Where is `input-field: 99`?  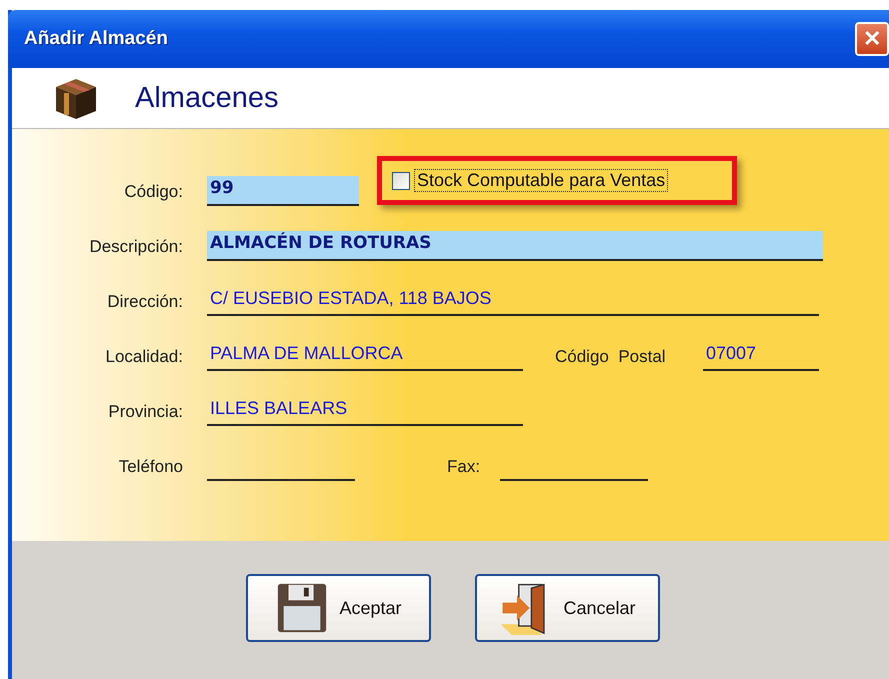
input-field: 99 is located at coordinates (283, 191).